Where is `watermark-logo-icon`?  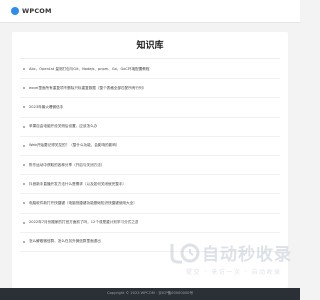
watermark-logo-icon is located at coordinates (185, 253).